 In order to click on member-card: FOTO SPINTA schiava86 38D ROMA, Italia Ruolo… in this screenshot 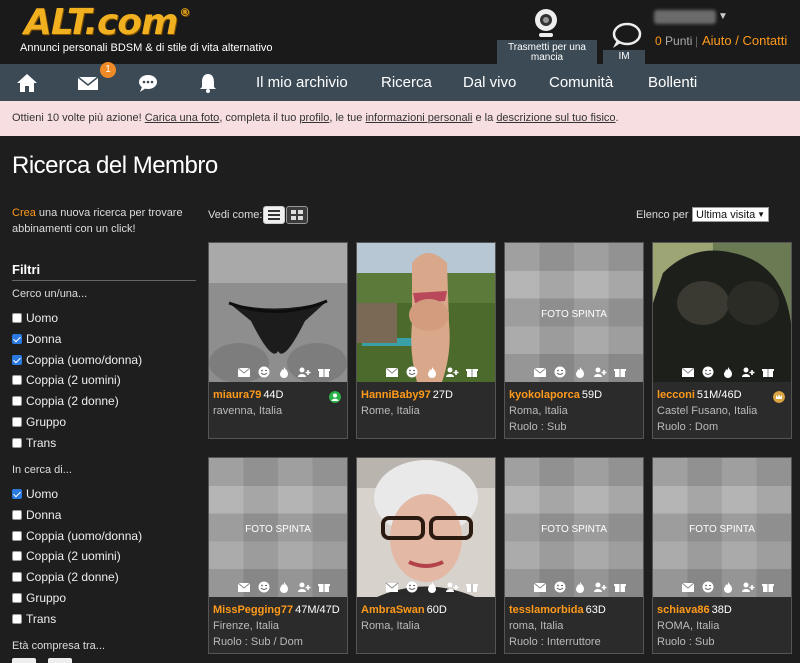, I will do `click(722, 555)`.